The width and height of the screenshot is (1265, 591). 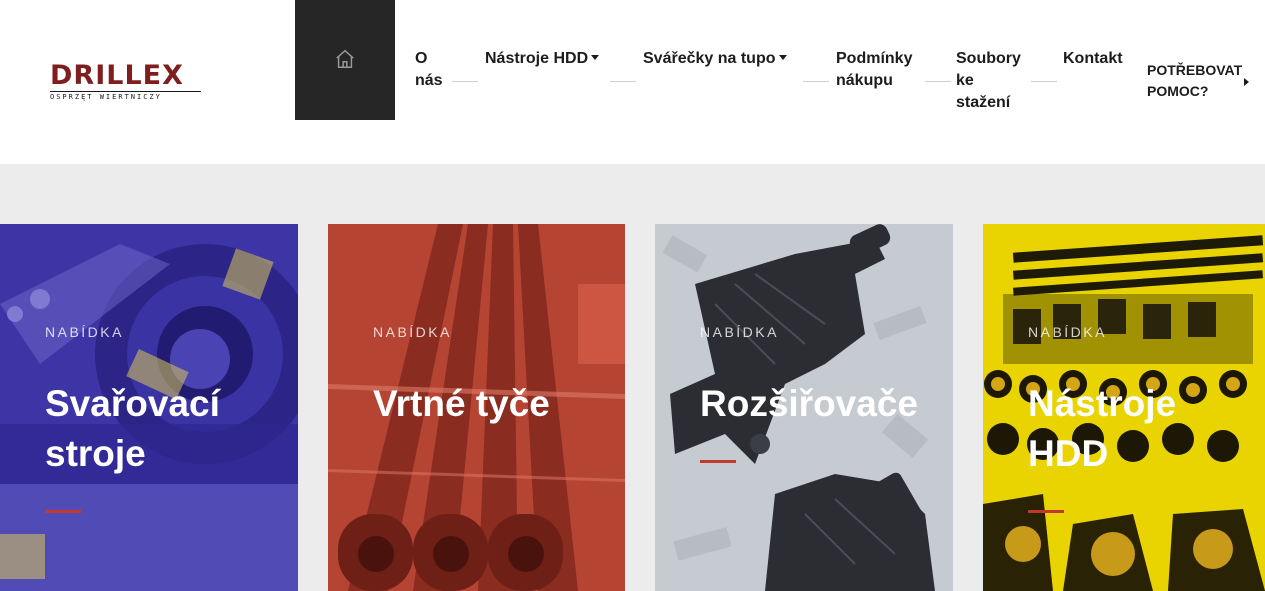 I want to click on home-icon, so click(x=345, y=58).